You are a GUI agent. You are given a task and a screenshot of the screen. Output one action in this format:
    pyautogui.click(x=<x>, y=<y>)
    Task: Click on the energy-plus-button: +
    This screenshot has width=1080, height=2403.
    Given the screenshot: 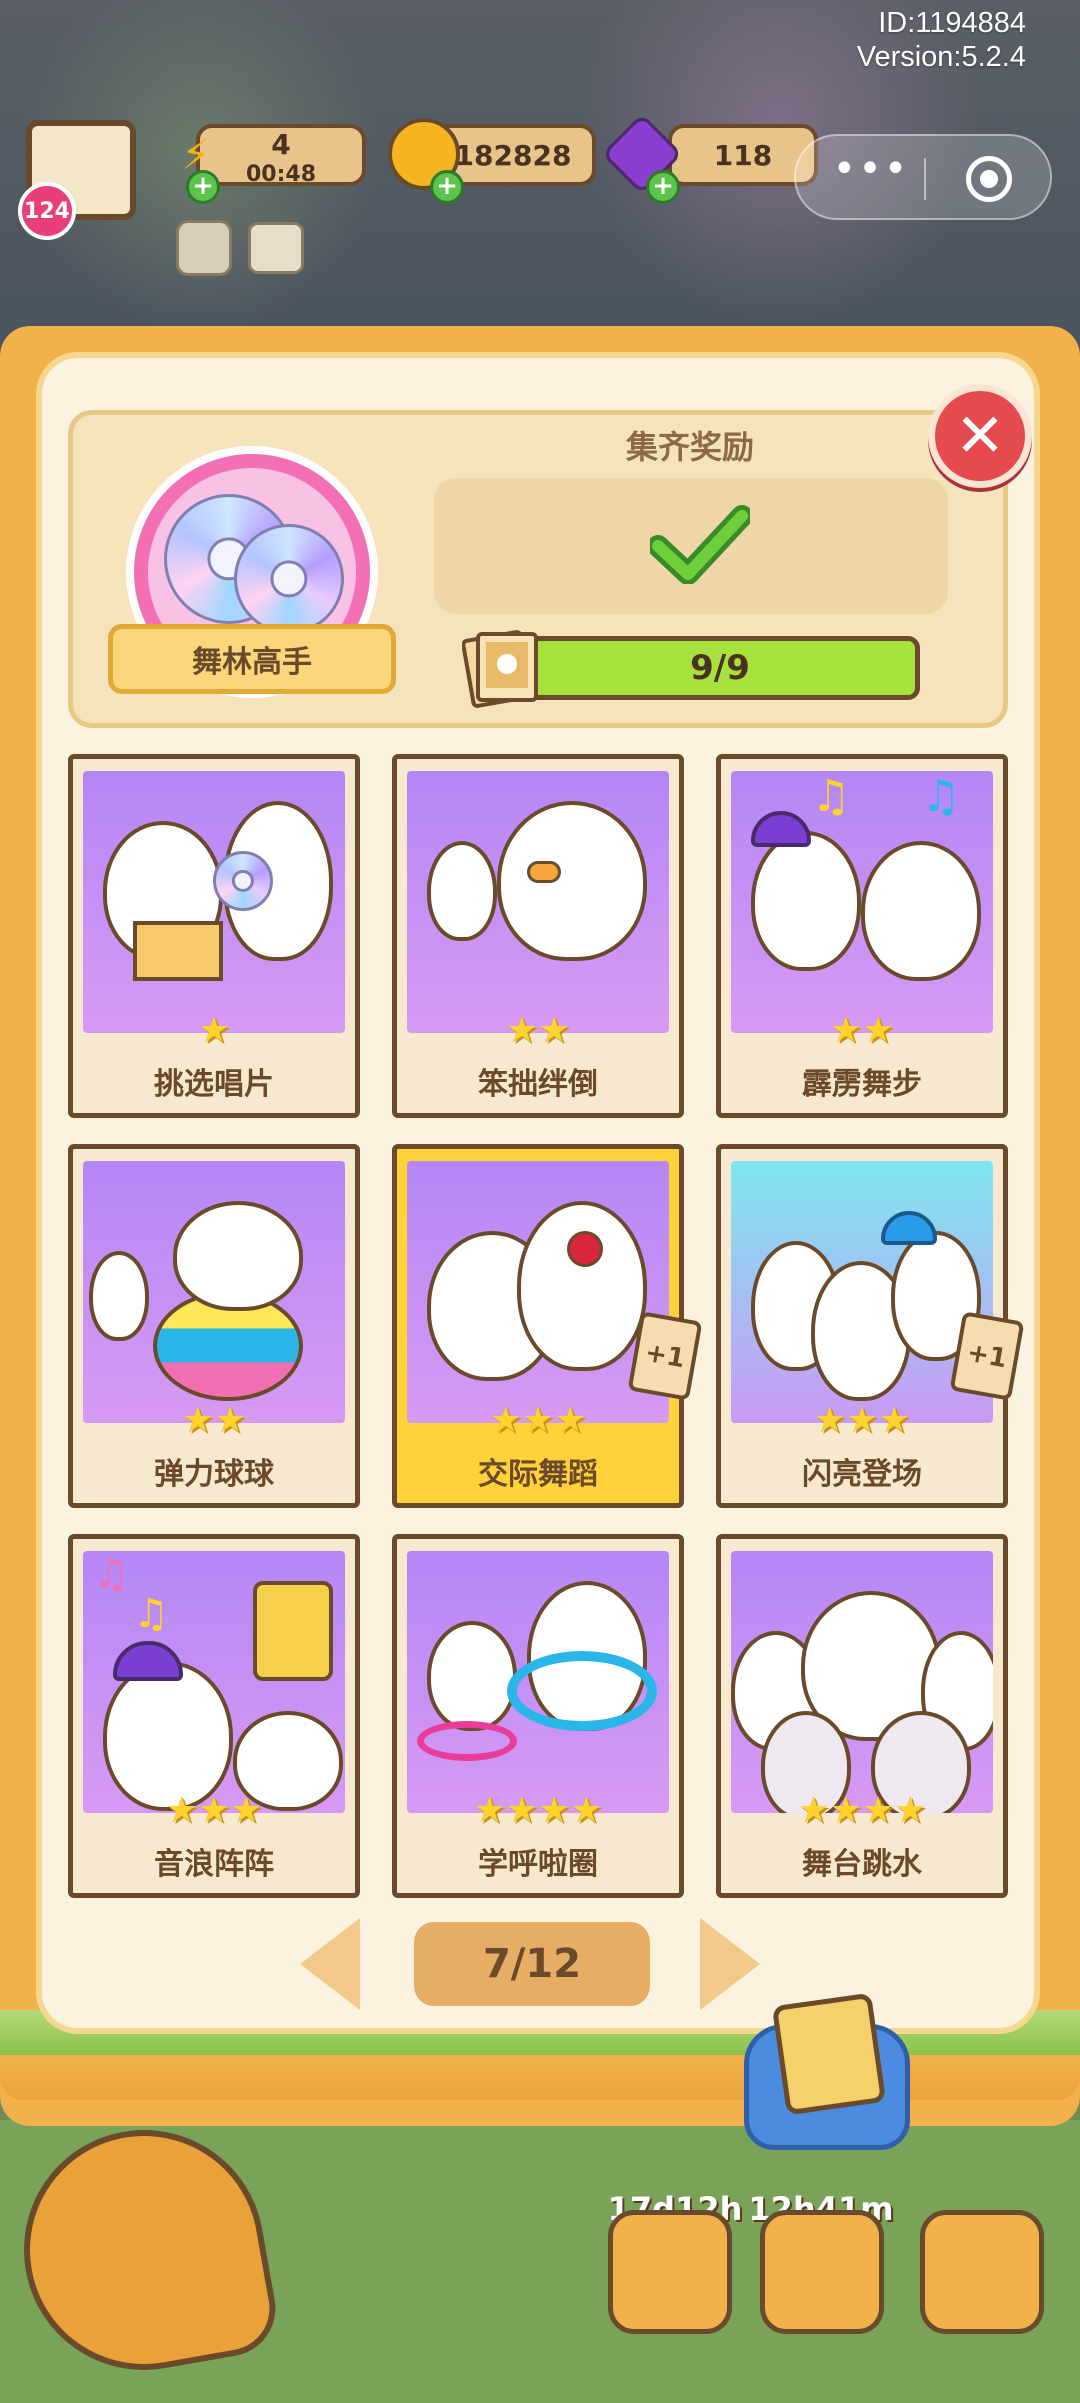 What is the action you would take?
    pyautogui.click(x=203, y=187)
    